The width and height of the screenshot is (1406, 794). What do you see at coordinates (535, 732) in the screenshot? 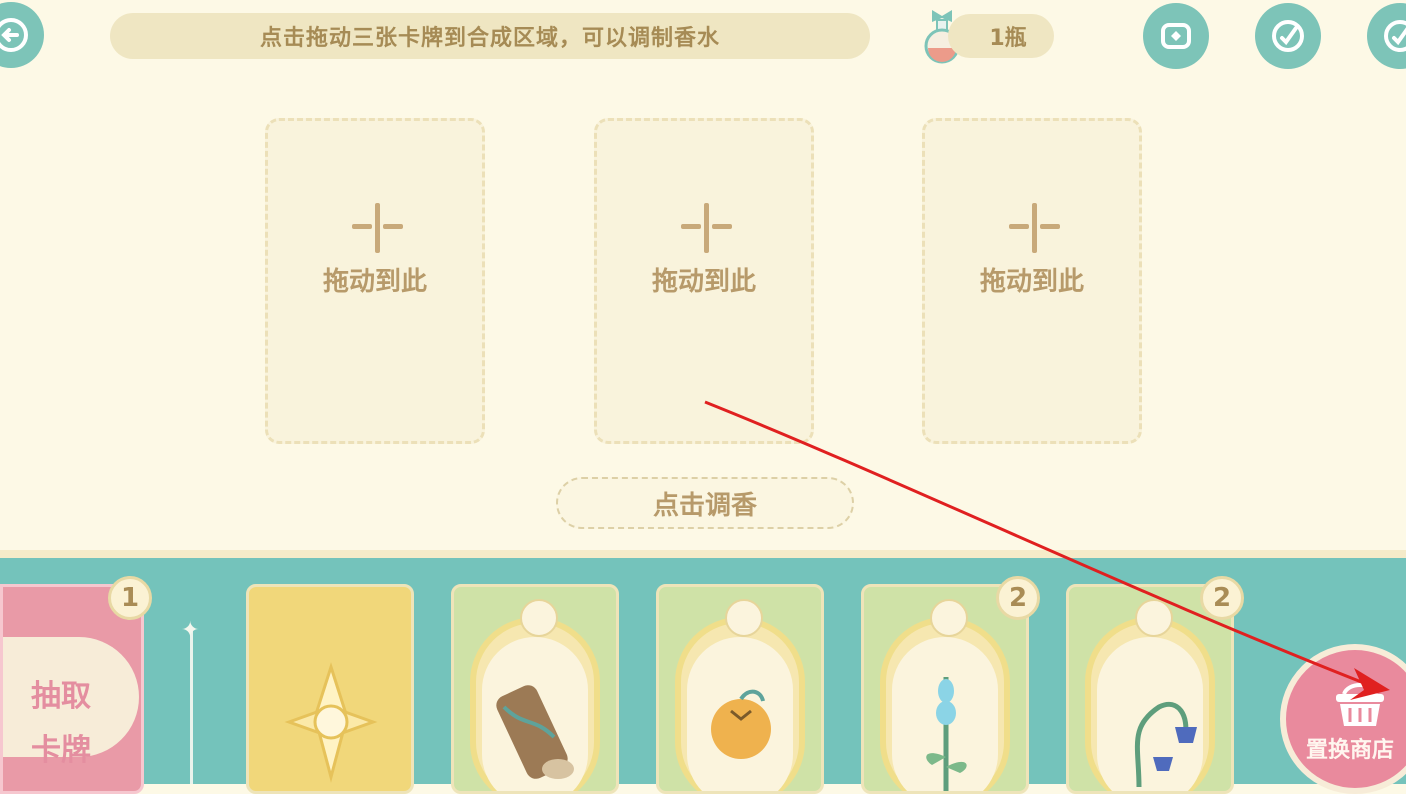
I see `wood-log-icon` at bounding box center [535, 732].